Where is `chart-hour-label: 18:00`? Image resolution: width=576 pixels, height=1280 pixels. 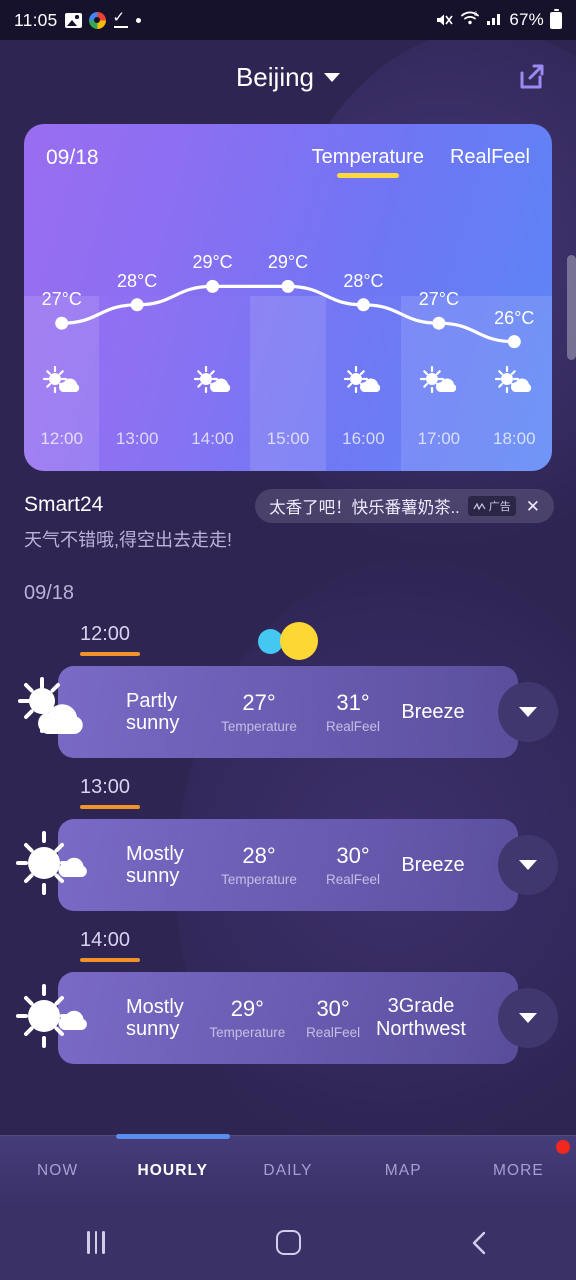 chart-hour-label: 18:00 is located at coordinates (514, 438).